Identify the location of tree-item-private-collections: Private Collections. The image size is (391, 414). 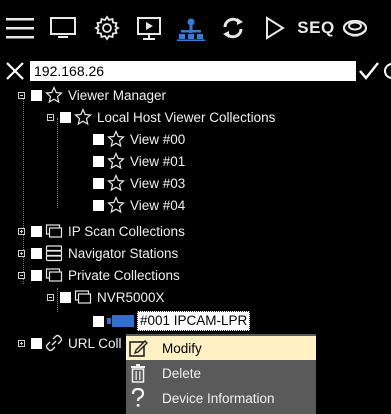
(99, 275).